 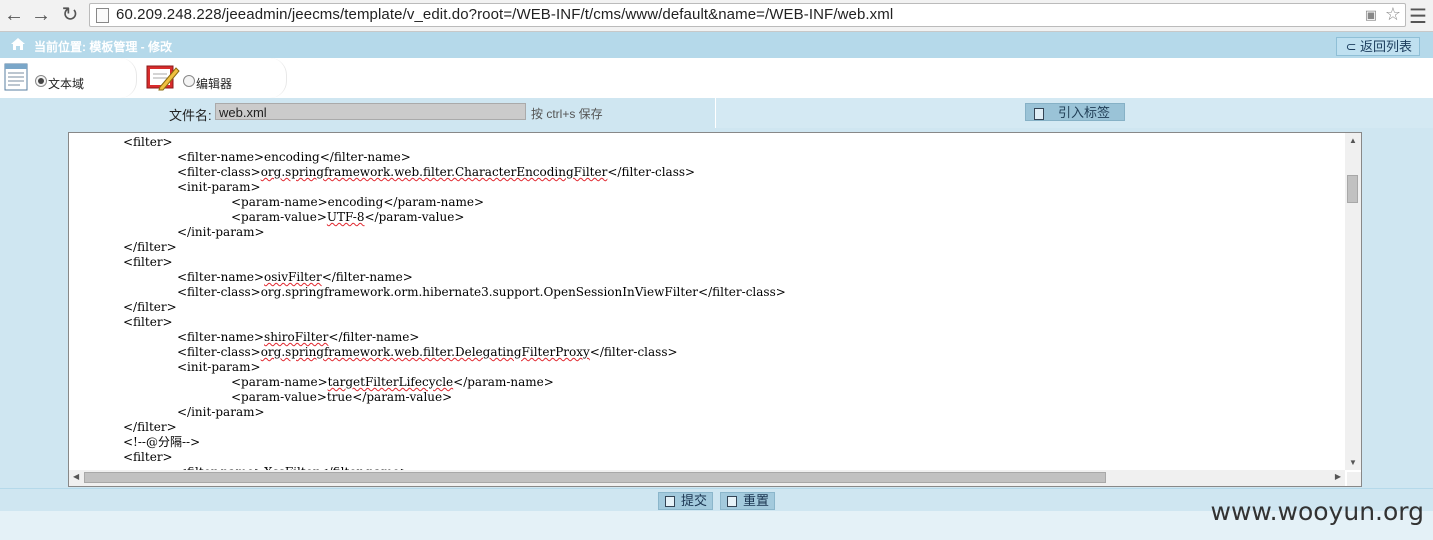 What do you see at coordinates (103, 47) in the screenshot?
I see `breadcrumb: 当前位置: 模板管理 - 修改` at bounding box center [103, 47].